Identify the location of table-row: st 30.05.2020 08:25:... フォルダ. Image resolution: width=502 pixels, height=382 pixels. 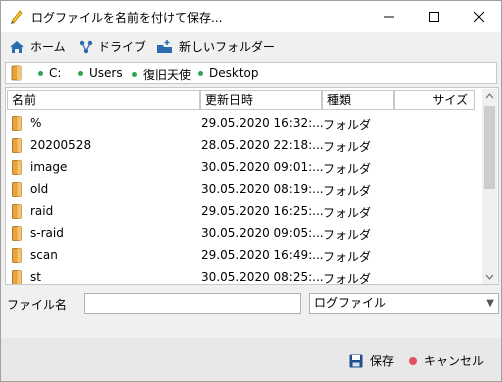
(245, 276).